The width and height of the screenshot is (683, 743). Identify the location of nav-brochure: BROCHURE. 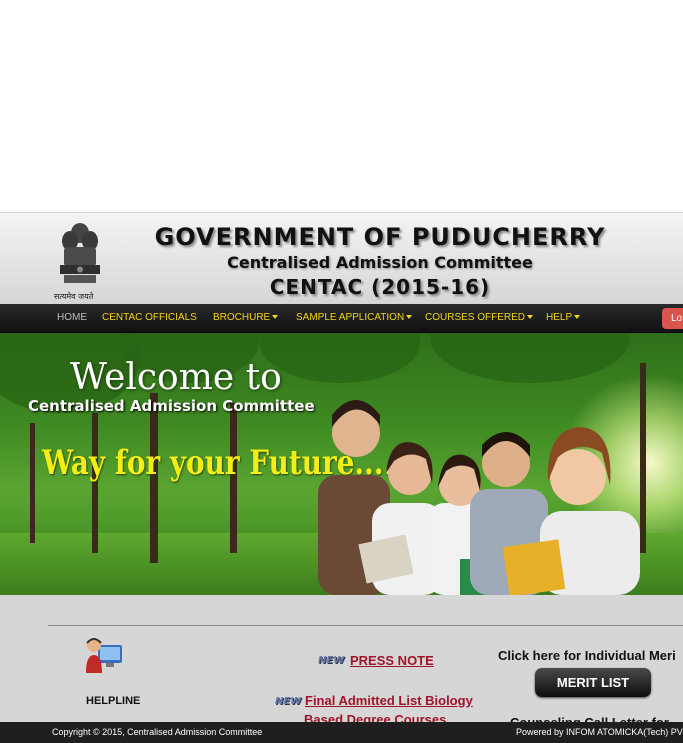
(246, 318).